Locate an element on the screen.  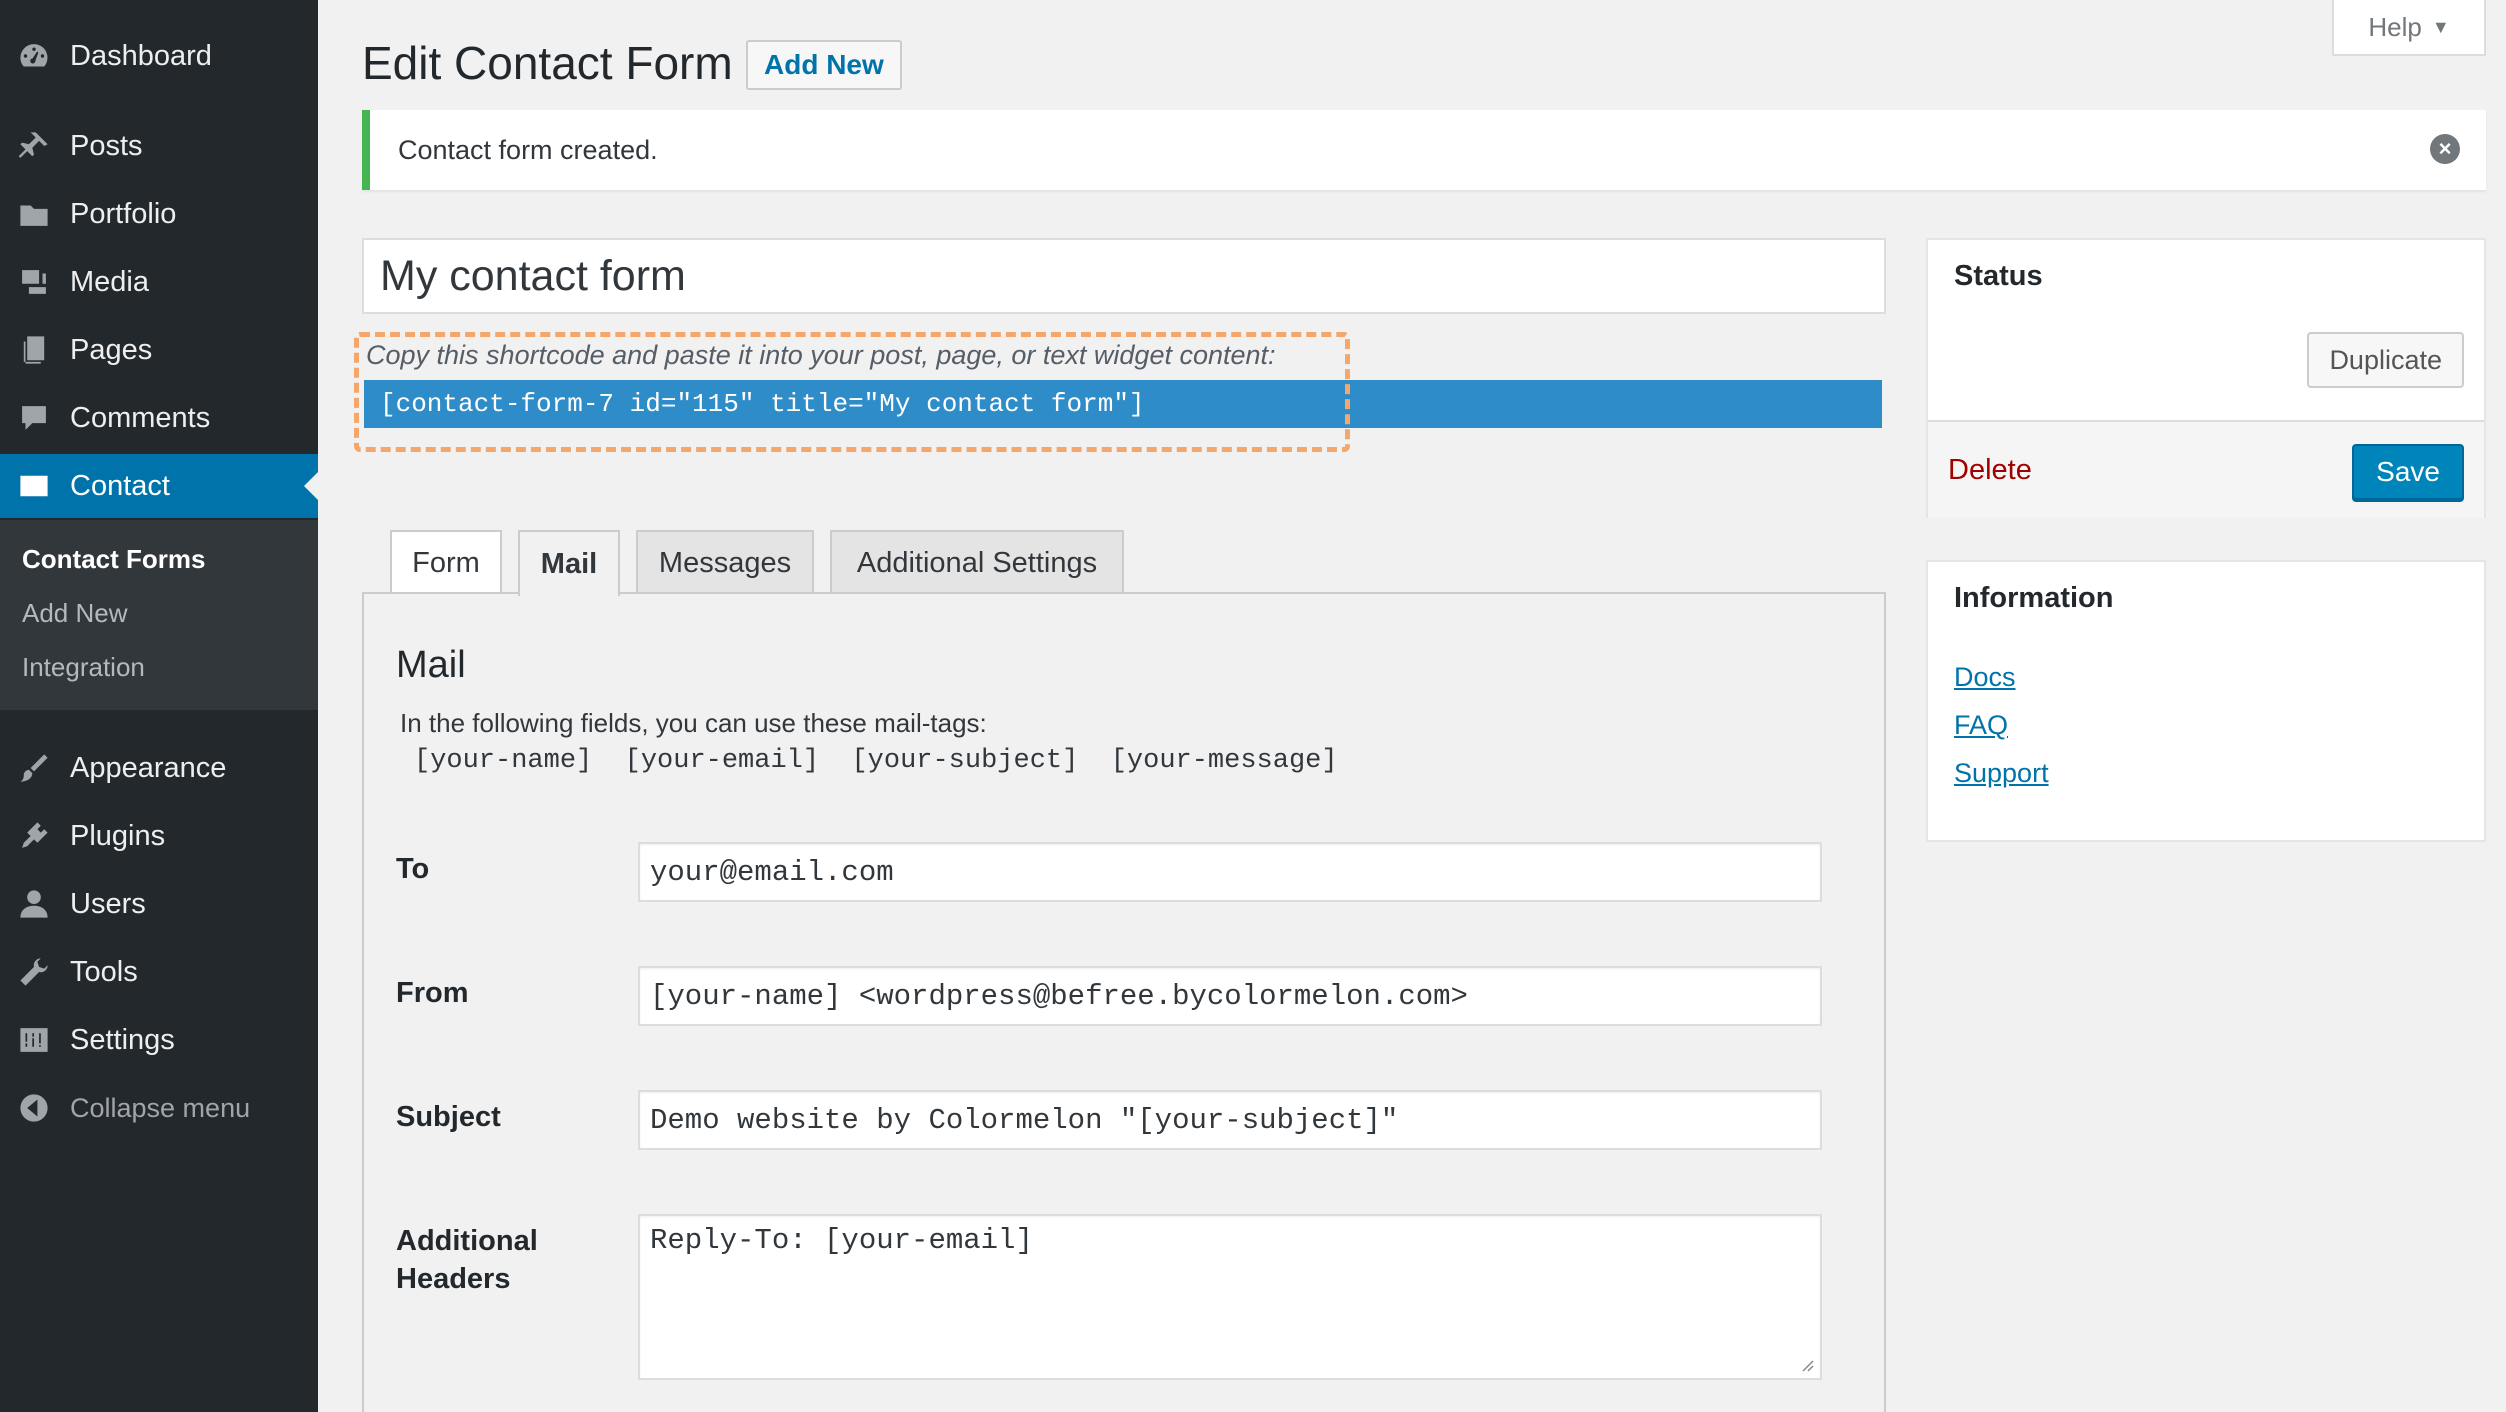
menu-item-tools: Tools is located at coordinates (159, 972).